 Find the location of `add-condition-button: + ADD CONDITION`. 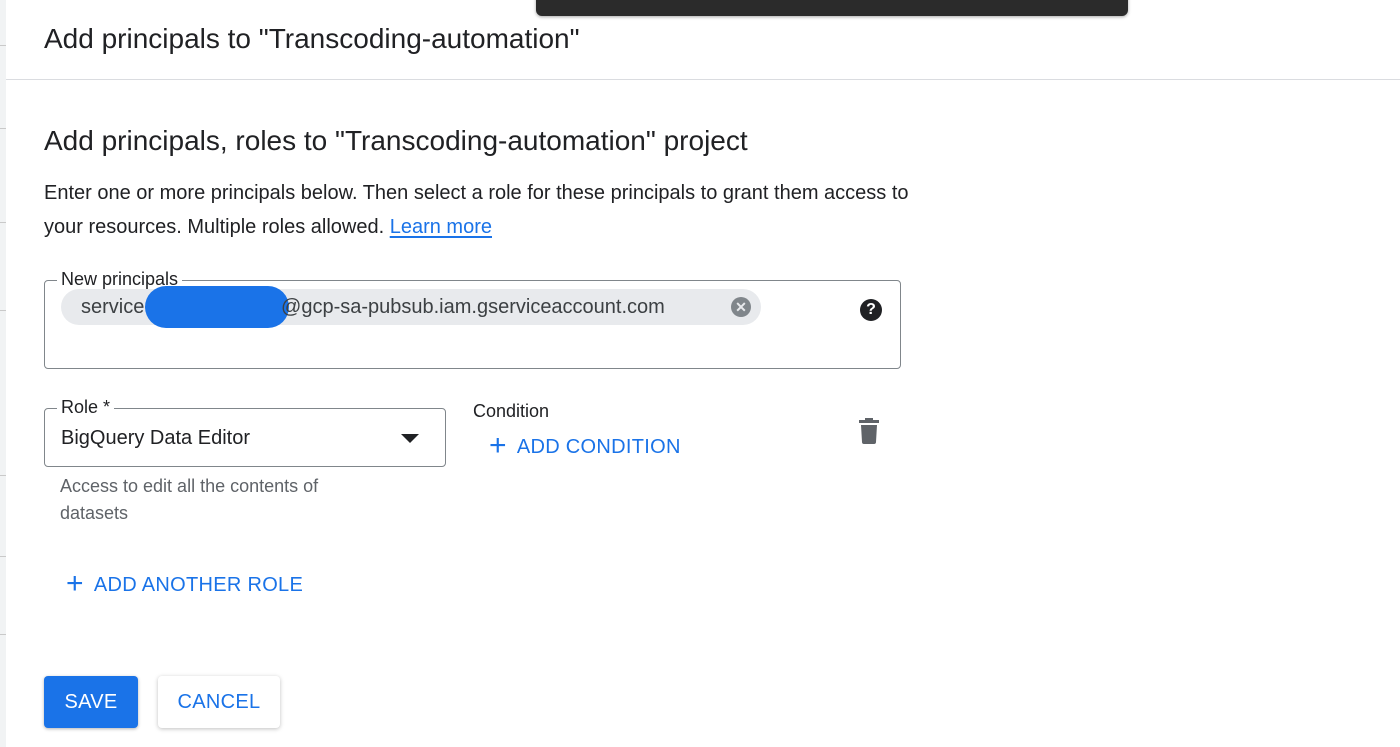

add-condition-button: + ADD CONDITION is located at coordinates (585, 445).